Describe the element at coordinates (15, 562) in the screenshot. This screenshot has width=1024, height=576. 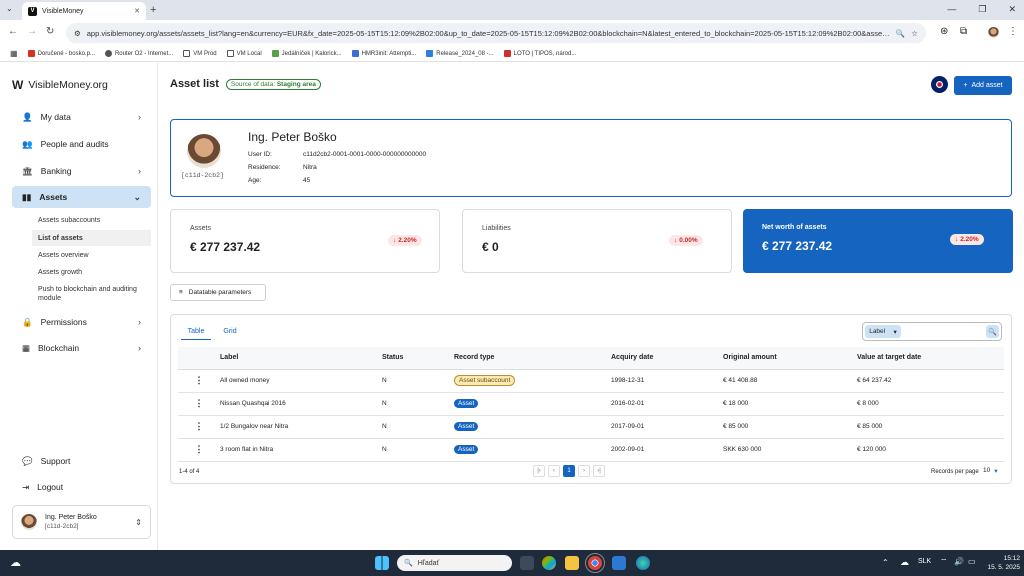
I see `weather-icon: ☁` at that location.